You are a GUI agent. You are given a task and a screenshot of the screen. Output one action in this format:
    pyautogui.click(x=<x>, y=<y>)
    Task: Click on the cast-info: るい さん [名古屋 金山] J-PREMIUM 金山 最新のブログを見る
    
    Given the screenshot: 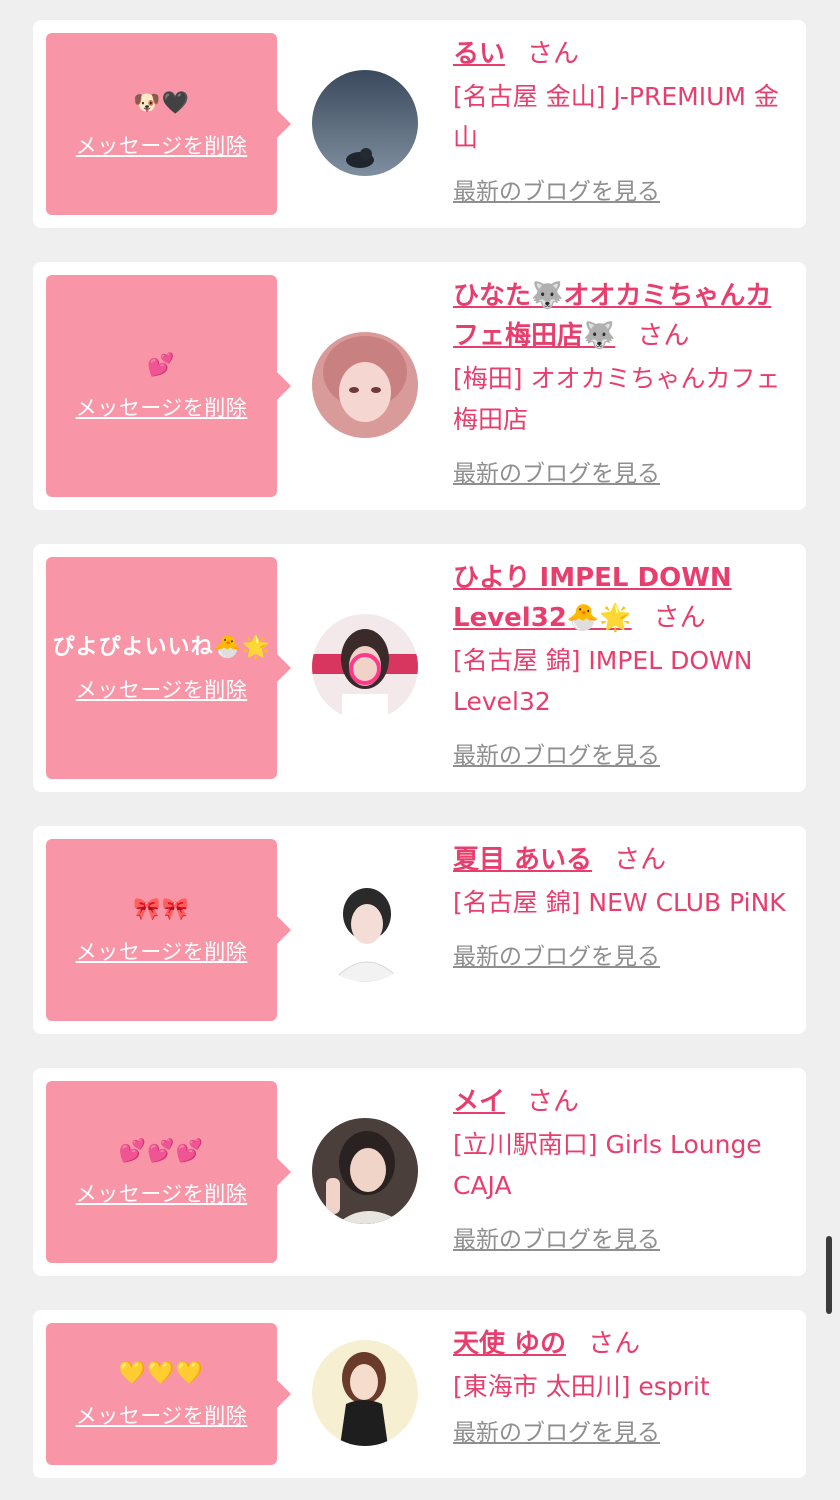 What is the action you would take?
    pyautogui.click(x=623, y=120)
    